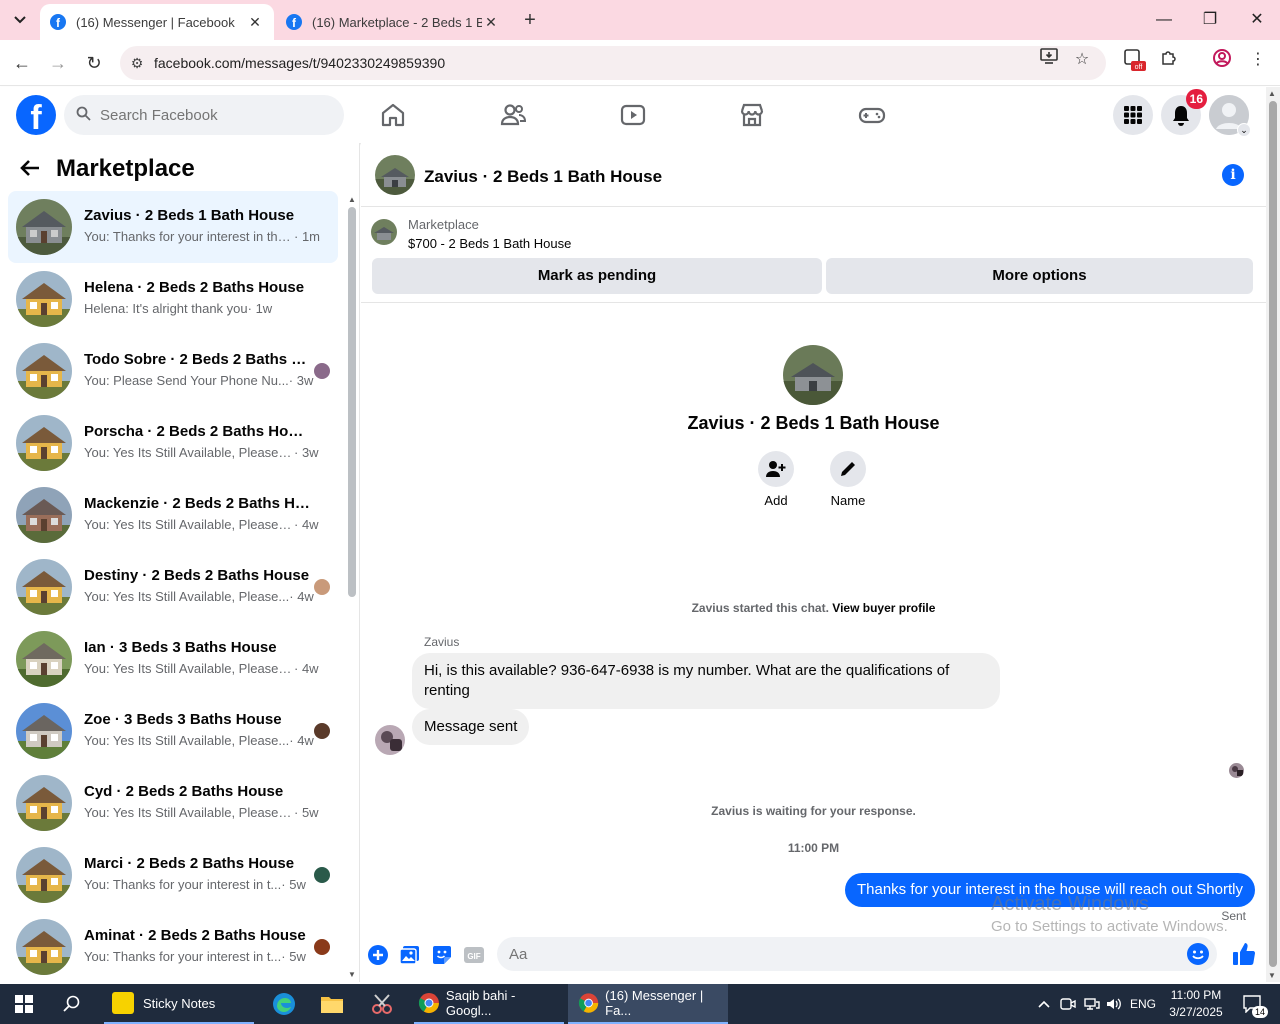 This screenshot has height=1024, width=1280. I want to click on preview-time: · 4w, so click(301, 596).